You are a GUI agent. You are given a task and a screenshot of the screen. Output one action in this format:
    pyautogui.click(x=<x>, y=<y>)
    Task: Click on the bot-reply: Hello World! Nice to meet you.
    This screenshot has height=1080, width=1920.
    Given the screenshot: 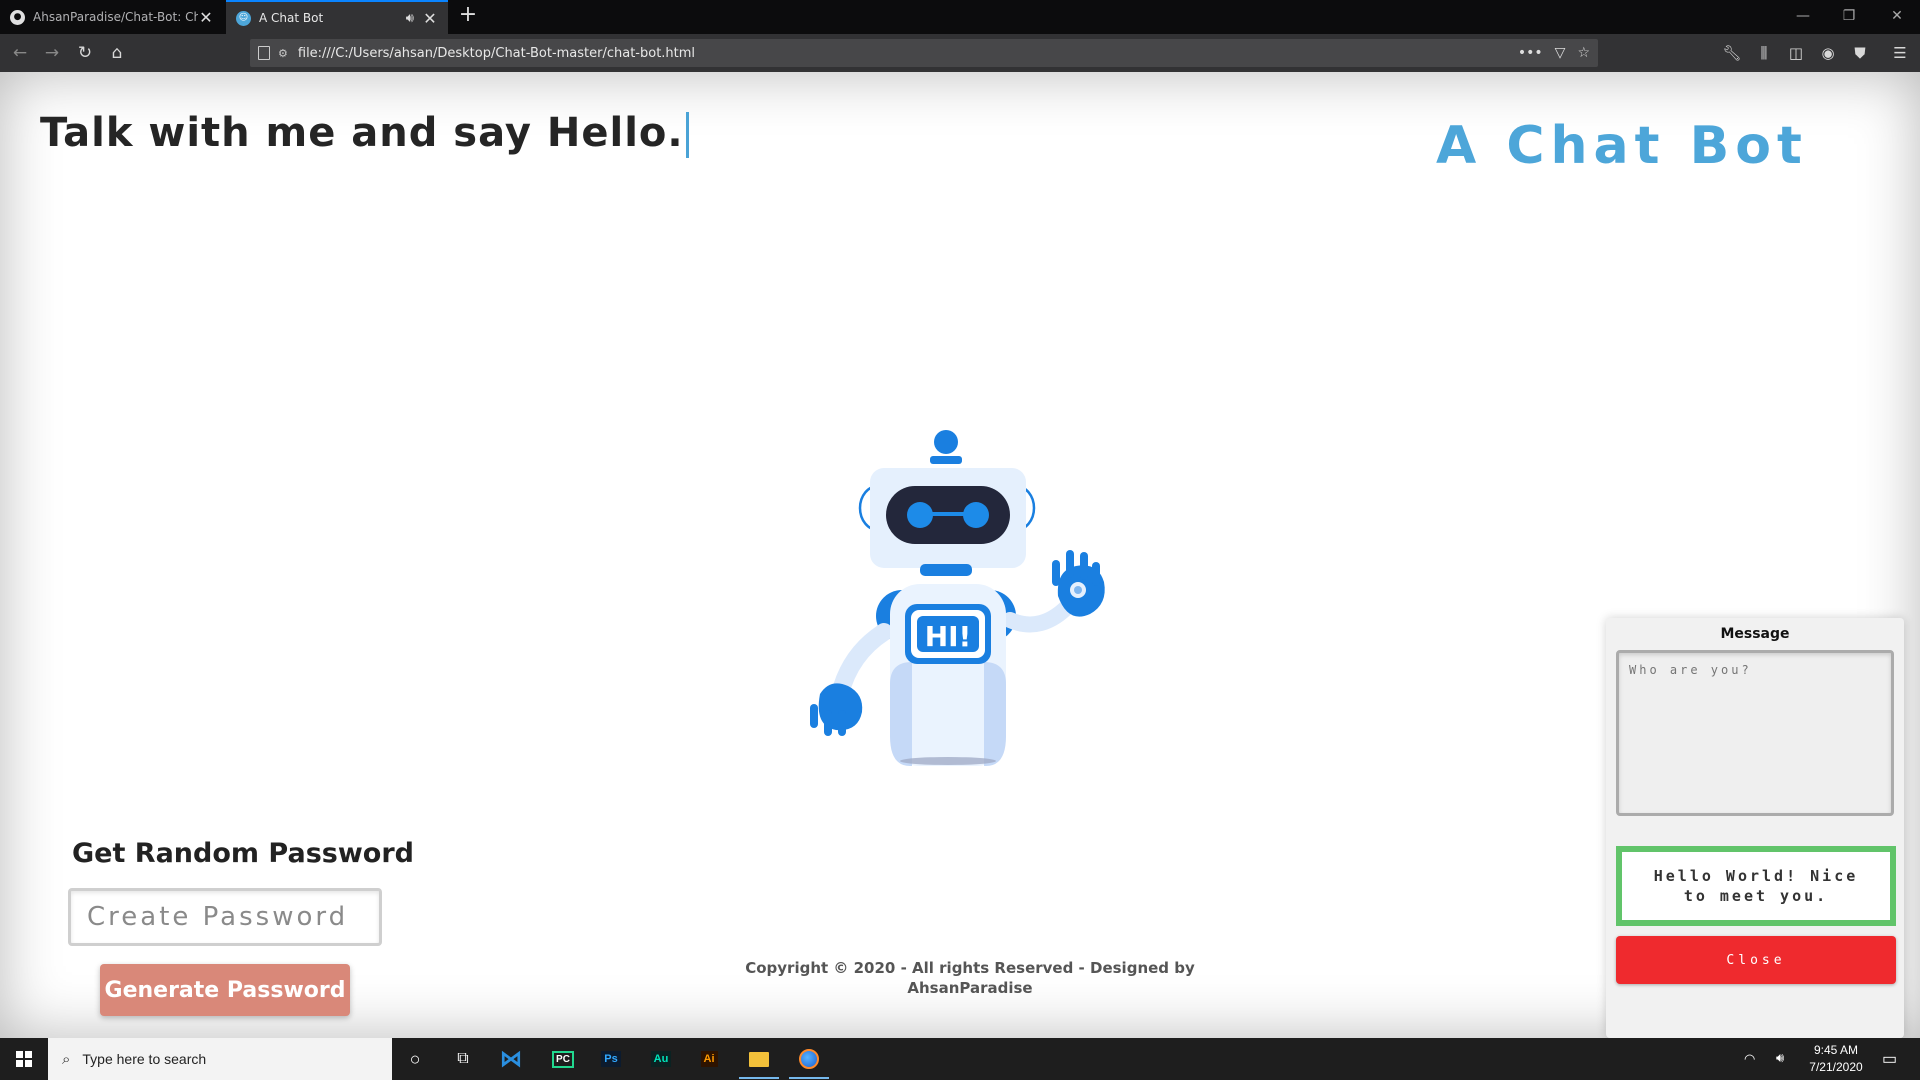 What is the action you would take?
    pyautogui.click(x=1756, y=886)
    